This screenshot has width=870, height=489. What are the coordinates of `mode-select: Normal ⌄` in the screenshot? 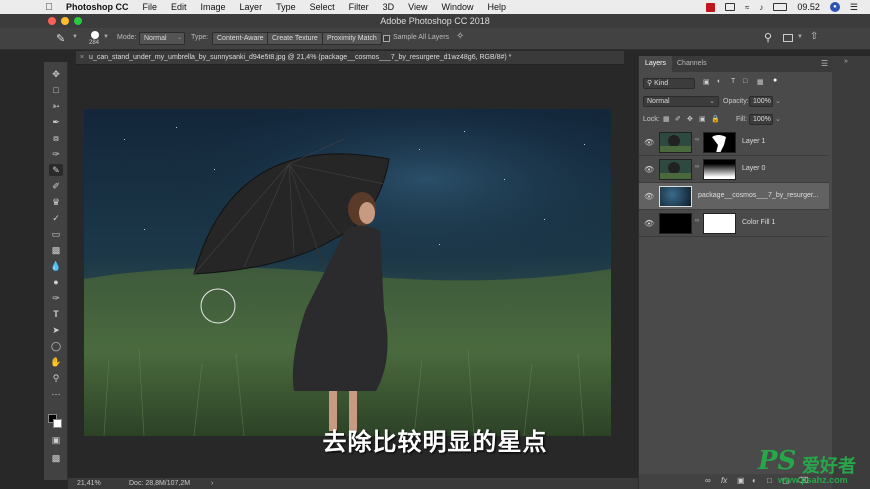 It's located at (162, 38).